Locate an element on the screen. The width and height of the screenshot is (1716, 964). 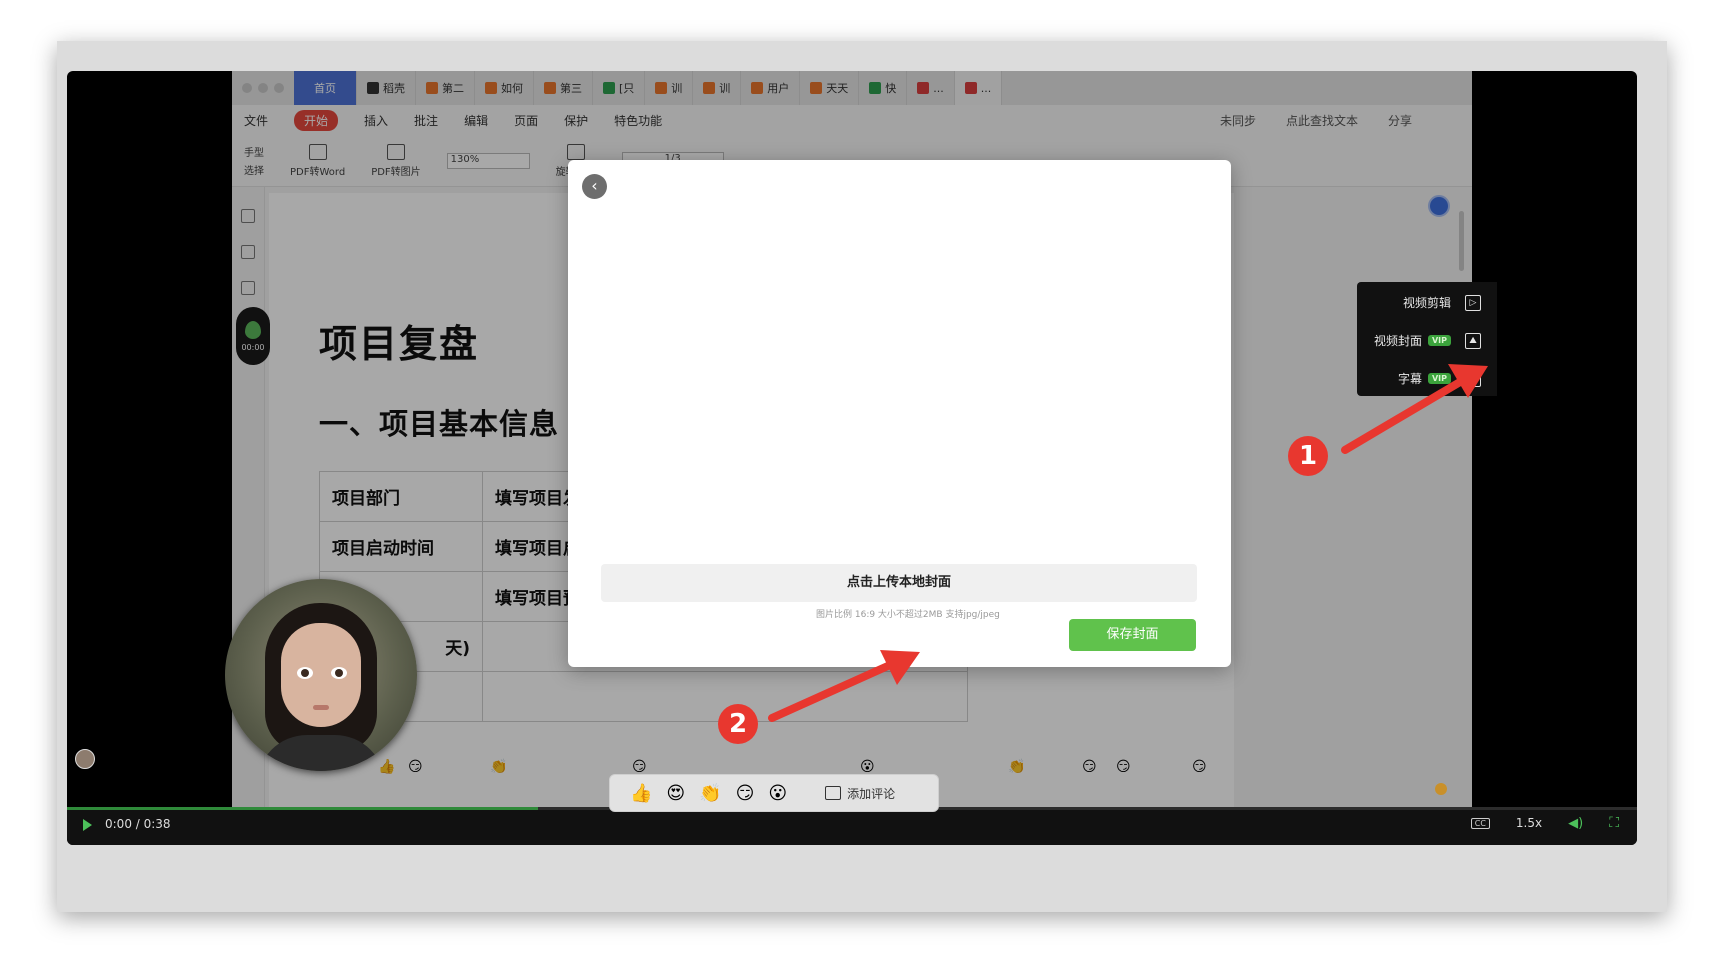
annotation-badge-1: 1 is located at coordinates (1308, 456).